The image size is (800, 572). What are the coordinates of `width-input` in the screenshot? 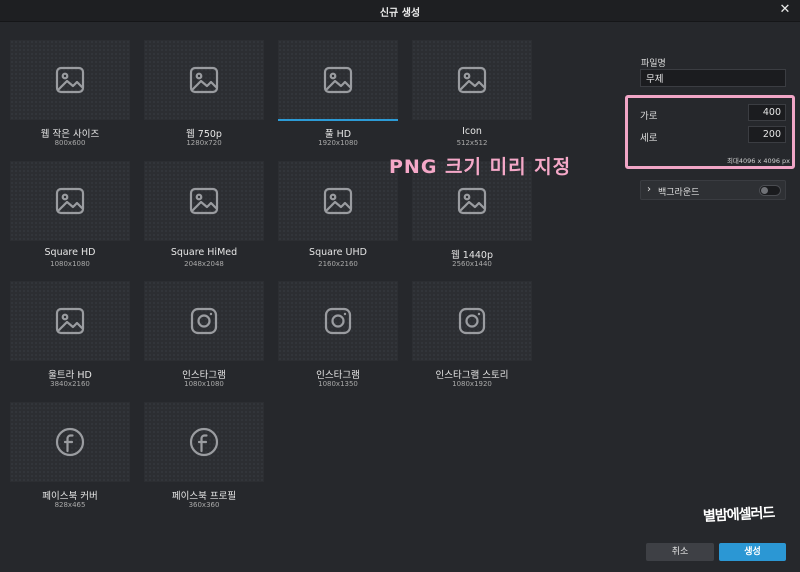 It's located at (767, 112).